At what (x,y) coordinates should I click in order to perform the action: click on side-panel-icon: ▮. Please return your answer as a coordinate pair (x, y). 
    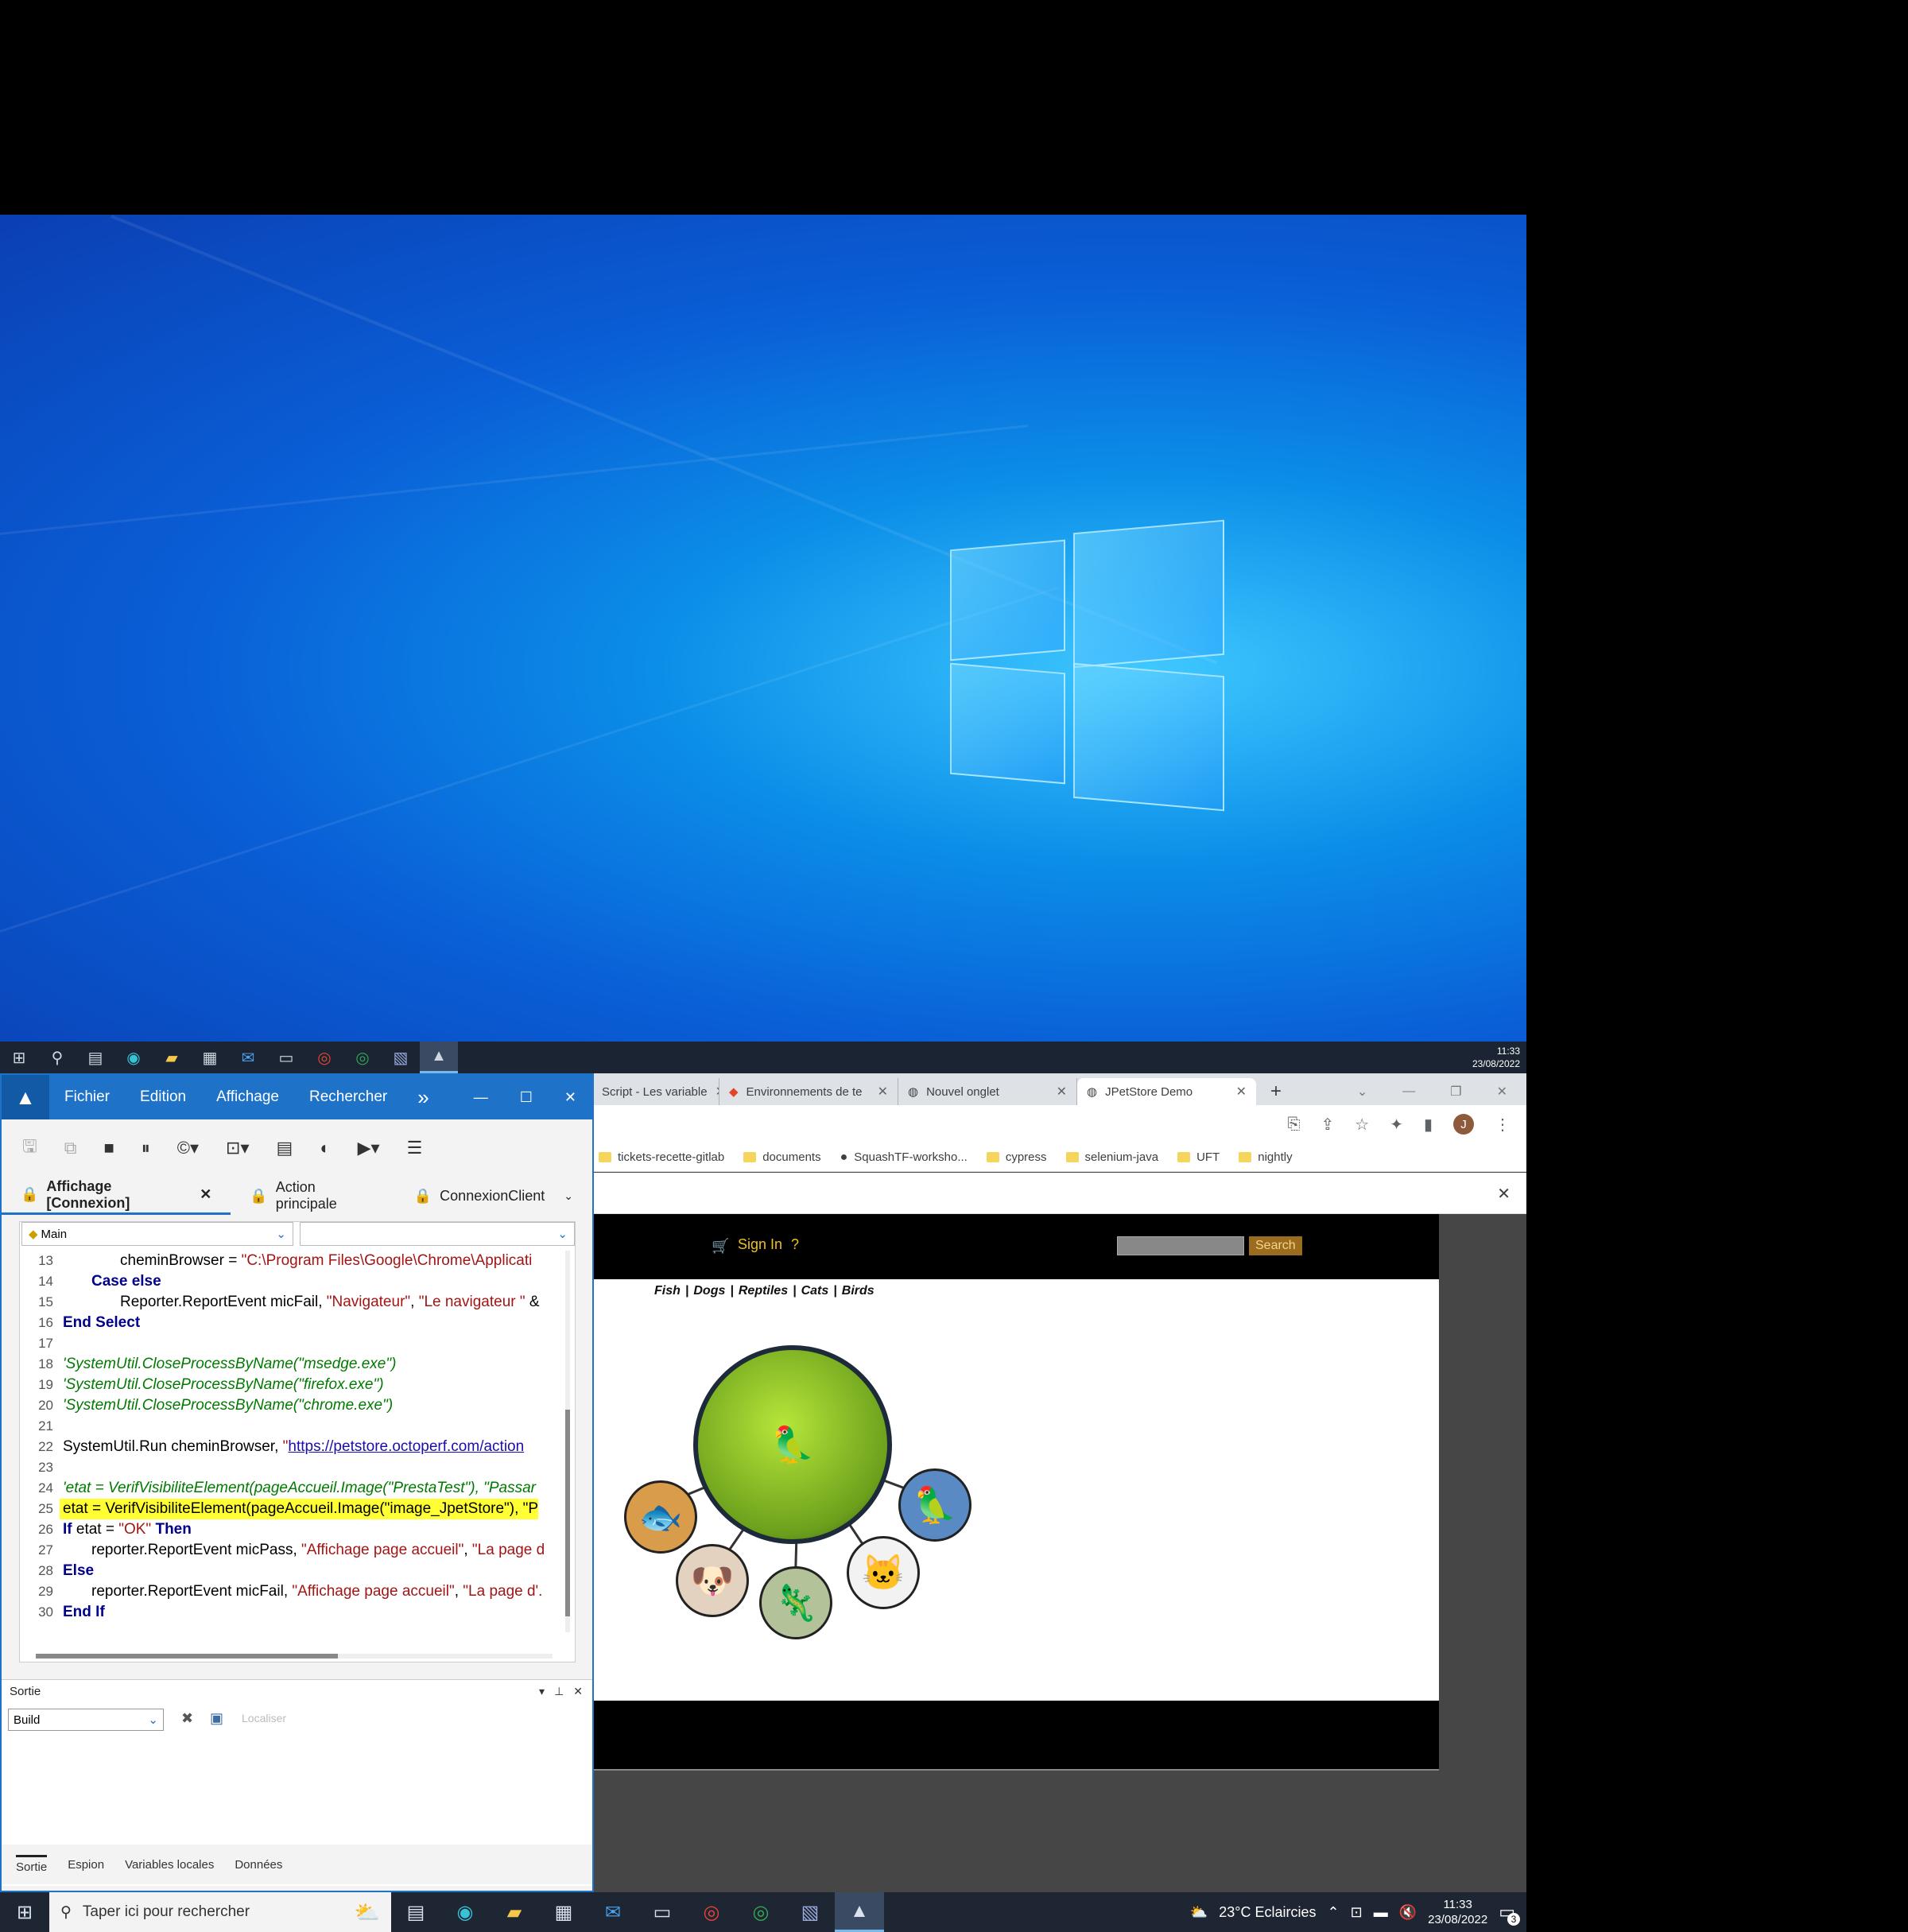
    Looking at the image, I should click on (1428, 1125).